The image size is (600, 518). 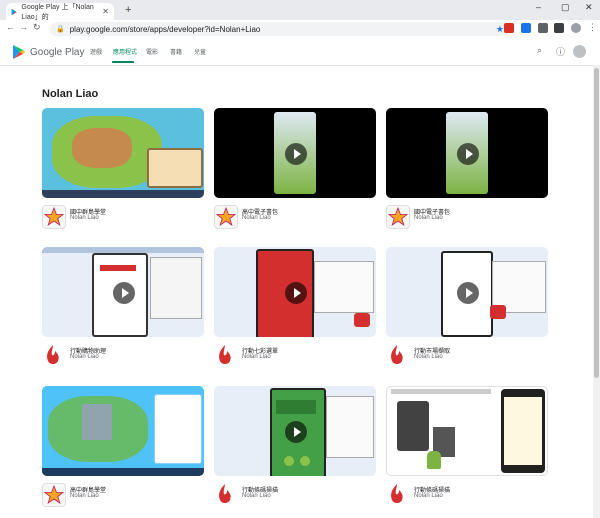 What do you see at coordinates (500, 29) in the screenshot?
I see `bookmark-star-icon: ★` at bounding box center [500, 29].